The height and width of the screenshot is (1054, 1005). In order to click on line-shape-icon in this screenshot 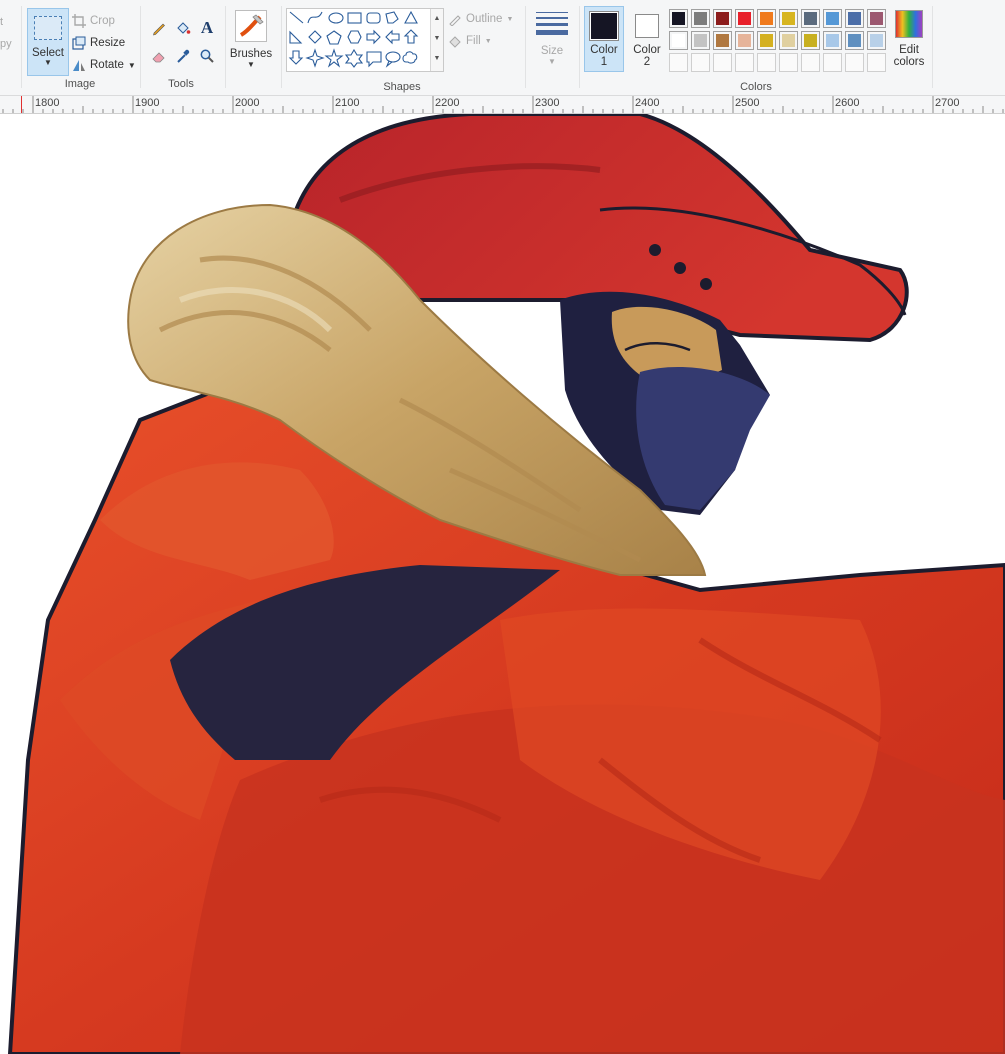, I will do `click(296, 17)`.